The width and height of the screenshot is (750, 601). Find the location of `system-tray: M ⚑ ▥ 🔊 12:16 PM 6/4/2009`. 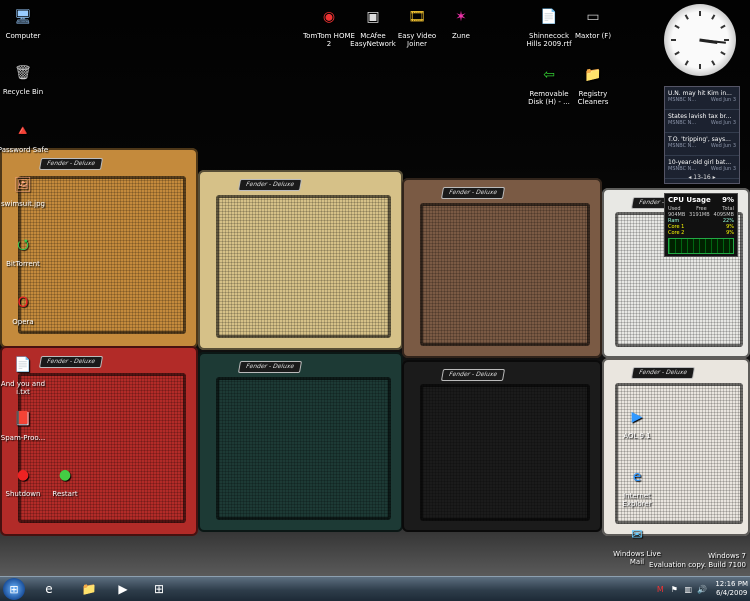

system-tray: M ⚑ ▥ 🔊 12:16 PM 6/4/2009 is located at coordinates (701, 589).